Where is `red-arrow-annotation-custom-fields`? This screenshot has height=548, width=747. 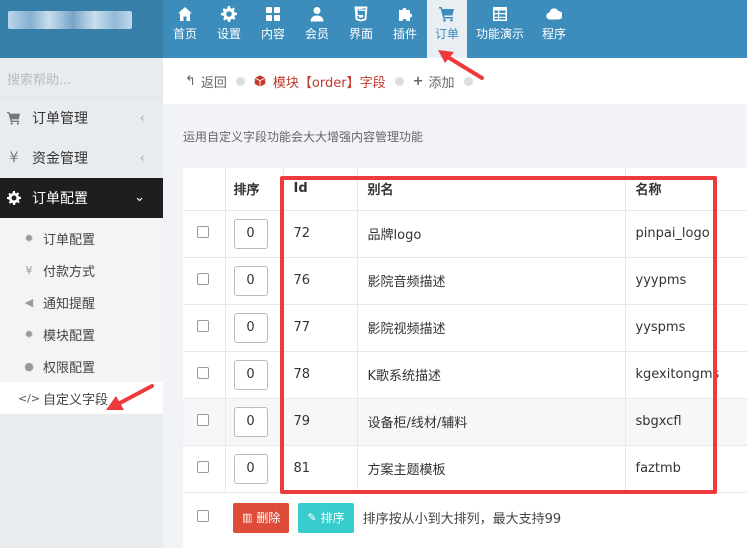 red-arrow-annotation-custom-fields is located at coordinates (130, 397).